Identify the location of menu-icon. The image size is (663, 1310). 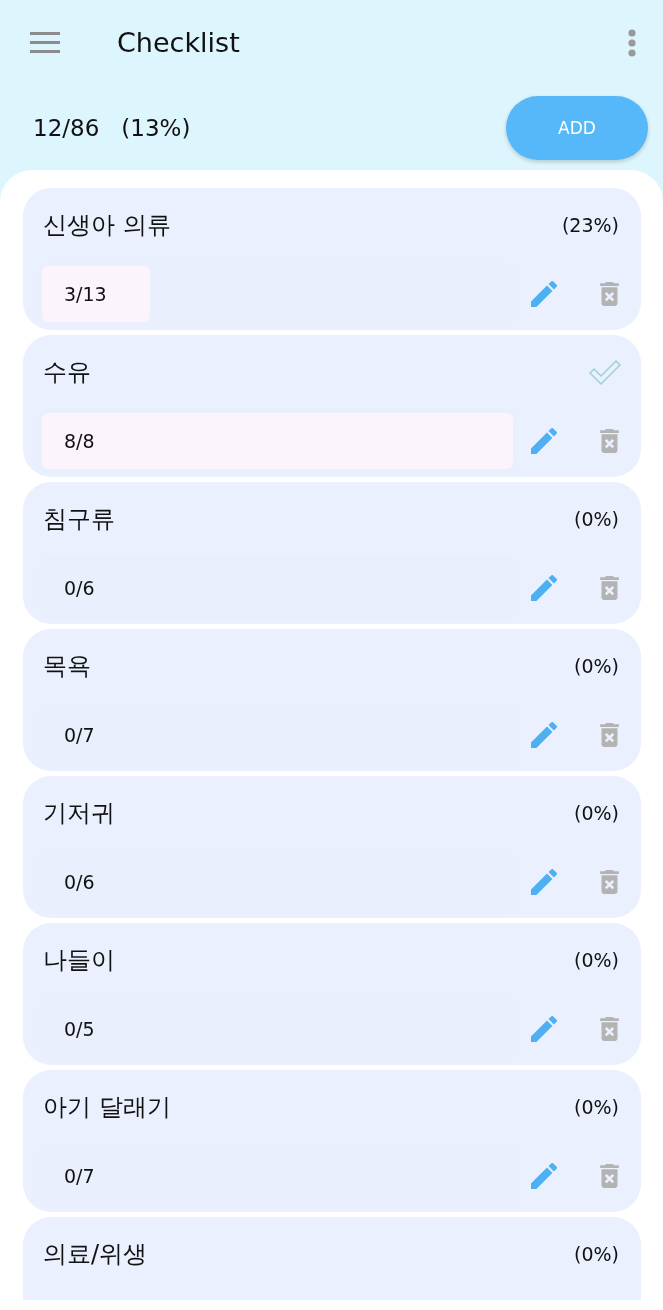
(45, 42).